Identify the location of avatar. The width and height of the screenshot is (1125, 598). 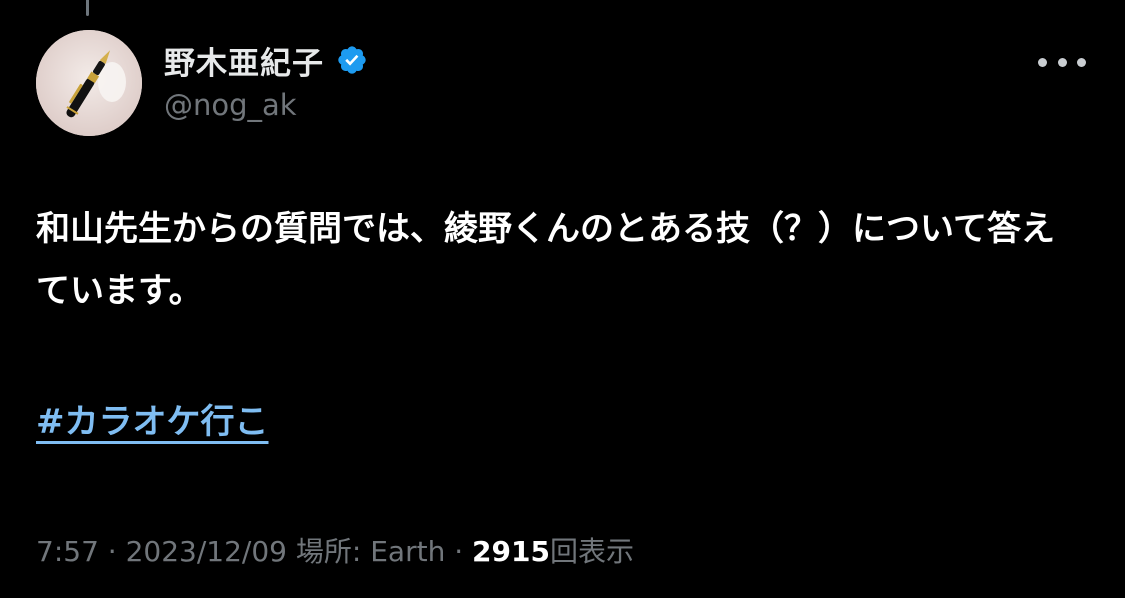
(89, 83).